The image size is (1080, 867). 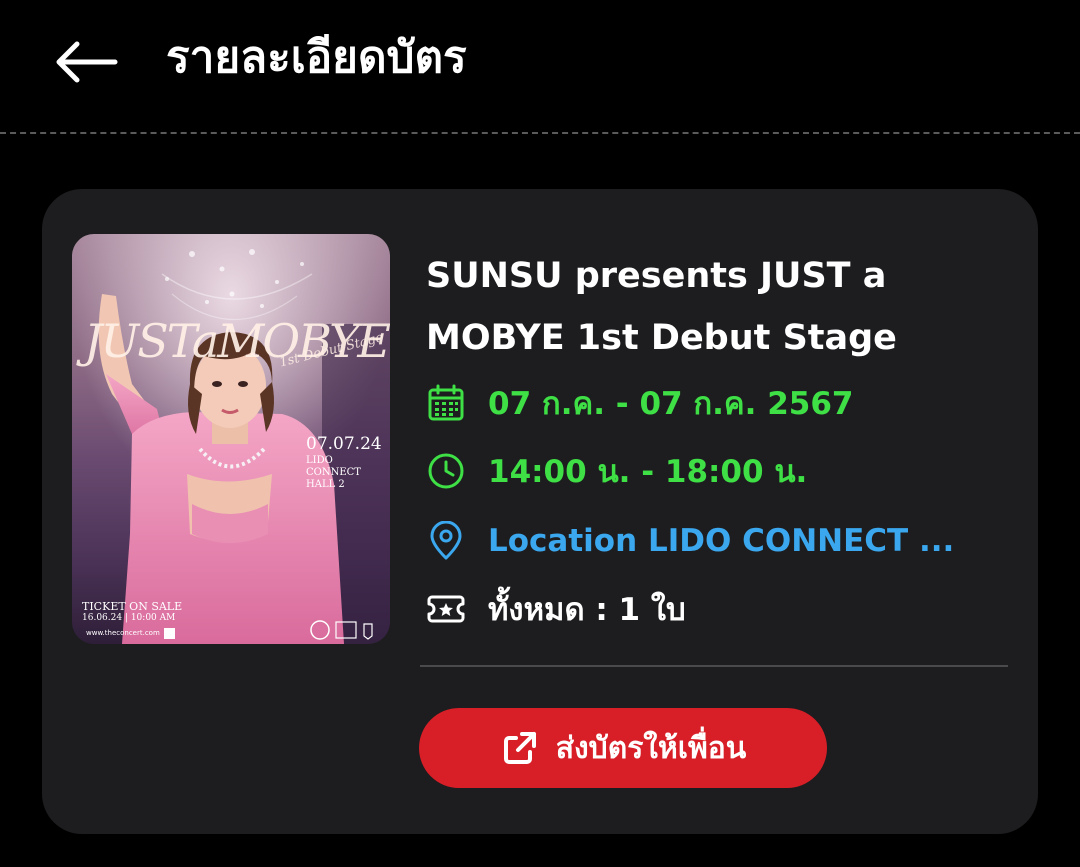 I want to click on share-ticket-button: ส่งบัตรให้เพื่อน, so click(x=623, y=748).